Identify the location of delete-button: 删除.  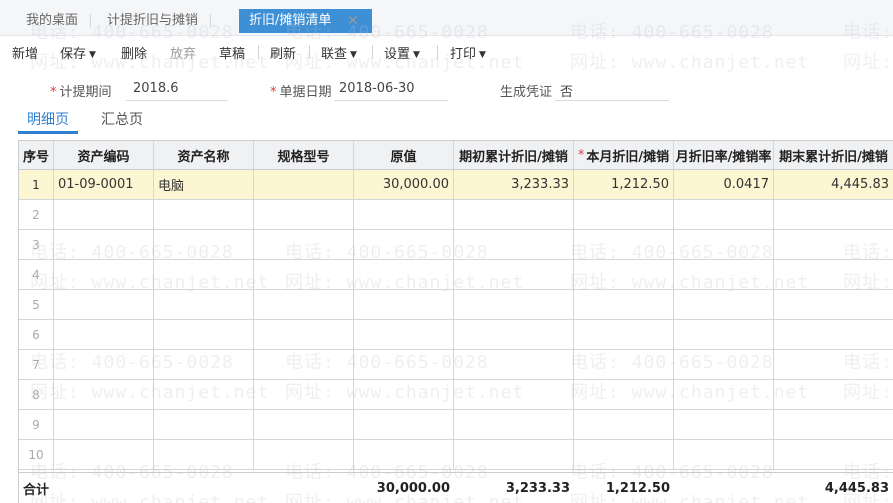
(134, 52).